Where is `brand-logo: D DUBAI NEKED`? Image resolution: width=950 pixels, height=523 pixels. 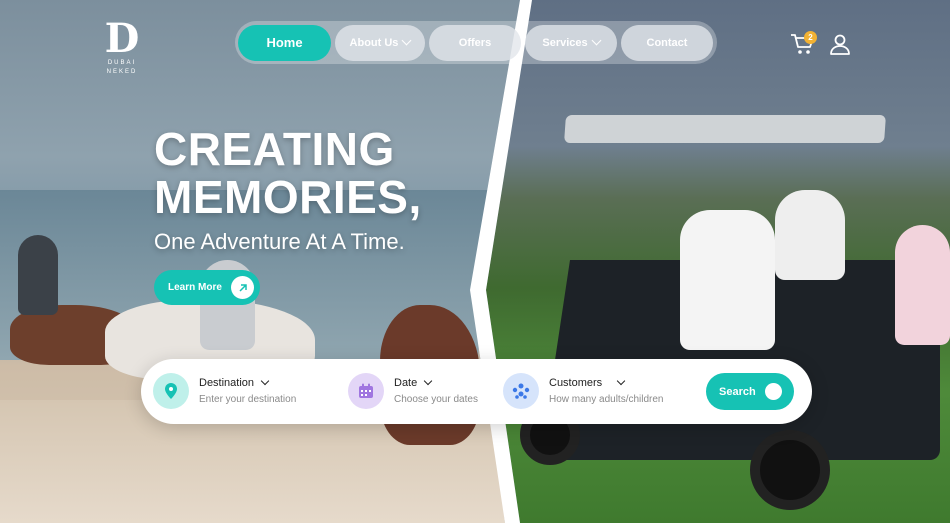
brand-logo: D DUBAI NEKED is located at coordinates (122, 45).